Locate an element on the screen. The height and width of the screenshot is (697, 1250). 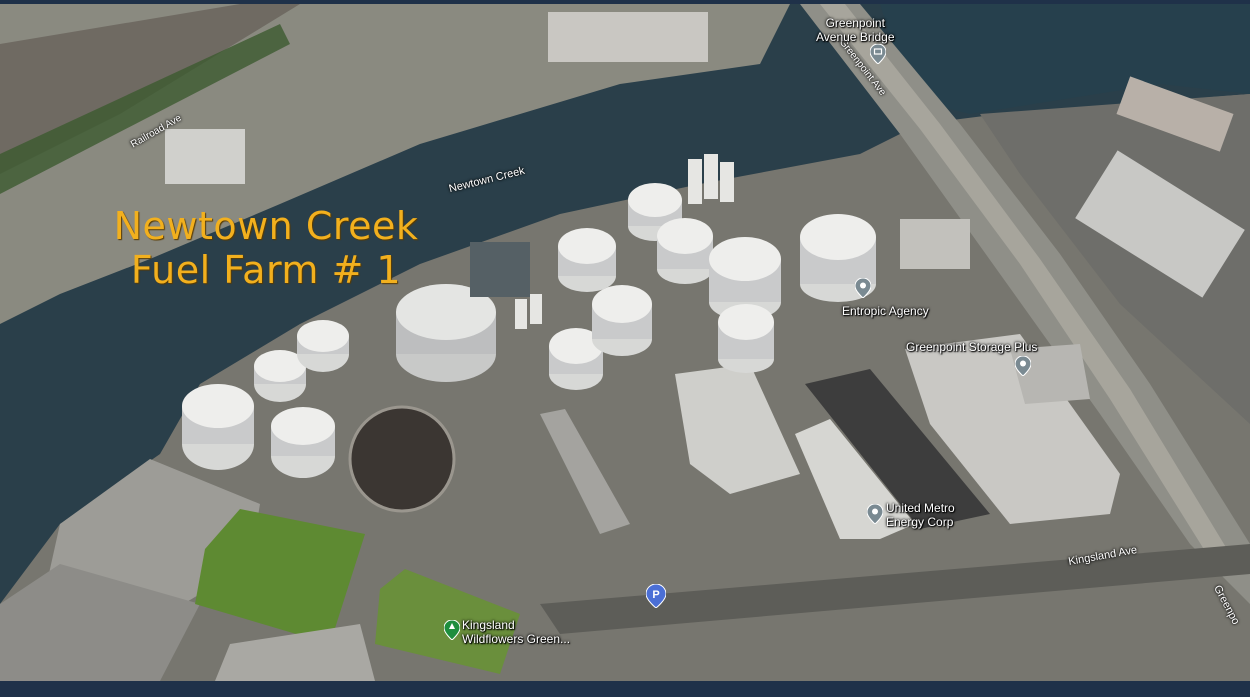
park-pin-icon is located at coordinates (452, 630).